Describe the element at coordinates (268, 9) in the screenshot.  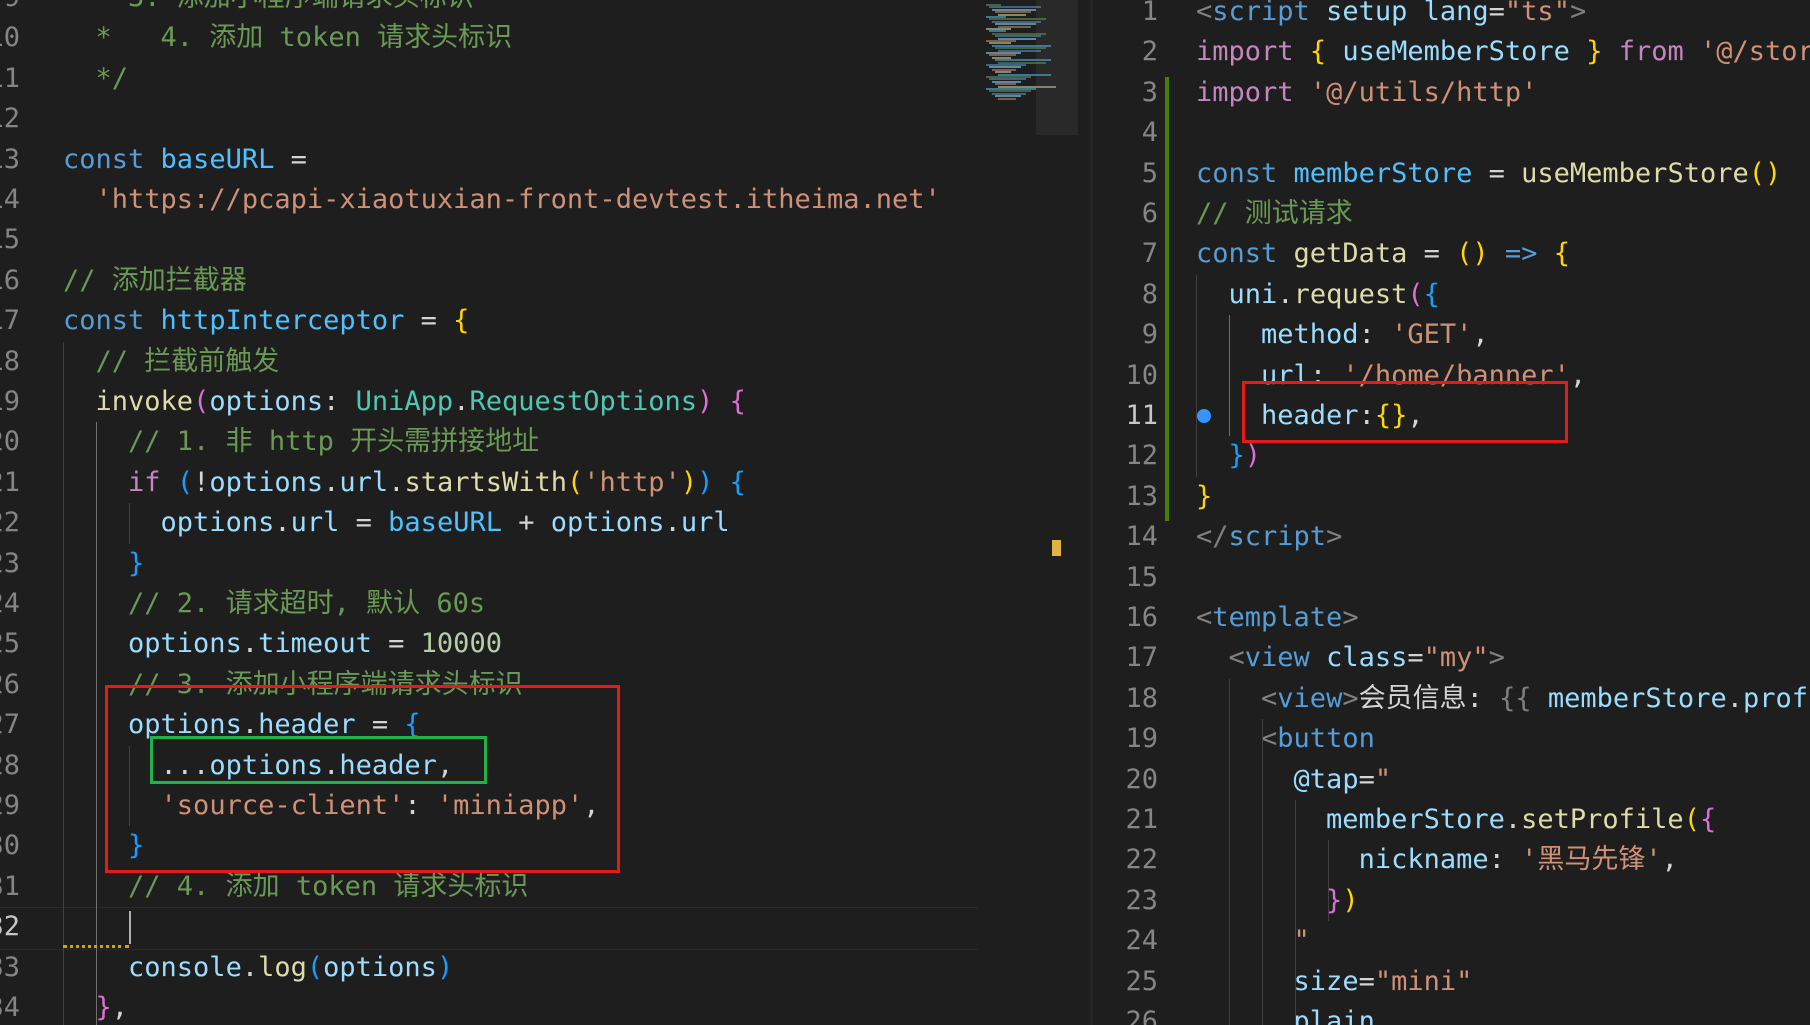
I see `code-text: 3. 添加小程序端请求头标识` at that location.